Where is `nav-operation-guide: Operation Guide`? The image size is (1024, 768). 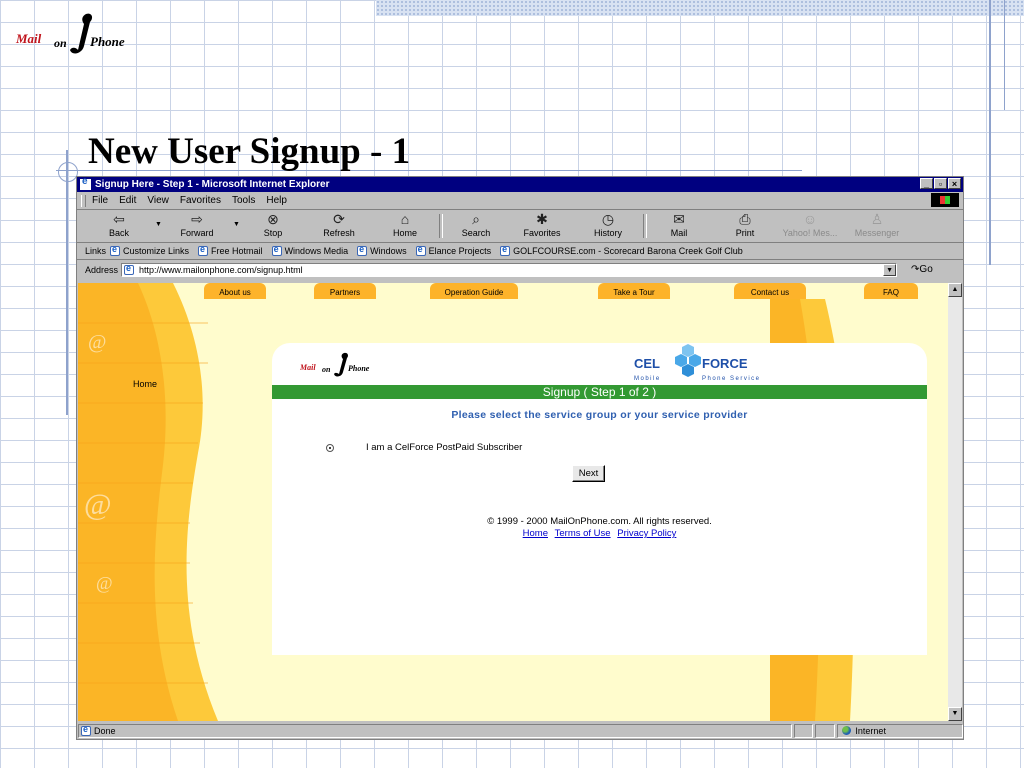 nav-operation-guide: Operation Guide is located at coordinates (474, 291).